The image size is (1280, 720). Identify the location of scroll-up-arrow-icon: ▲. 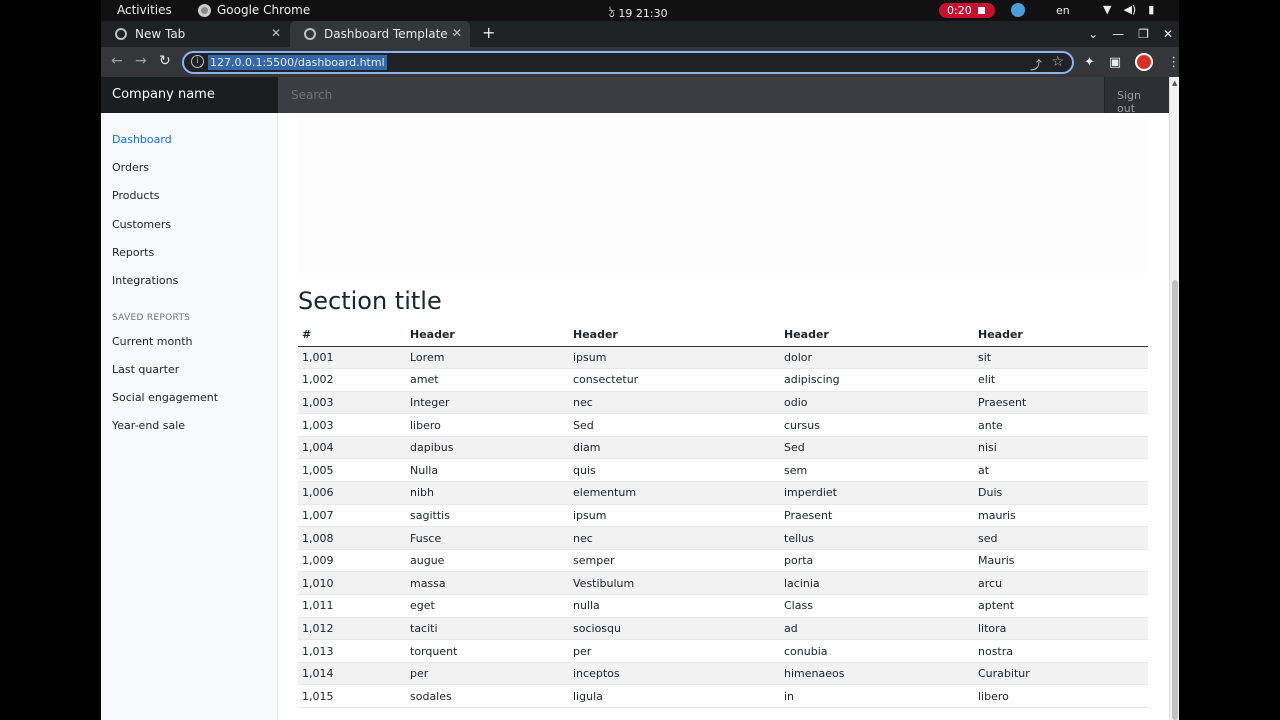
(1174, 83).